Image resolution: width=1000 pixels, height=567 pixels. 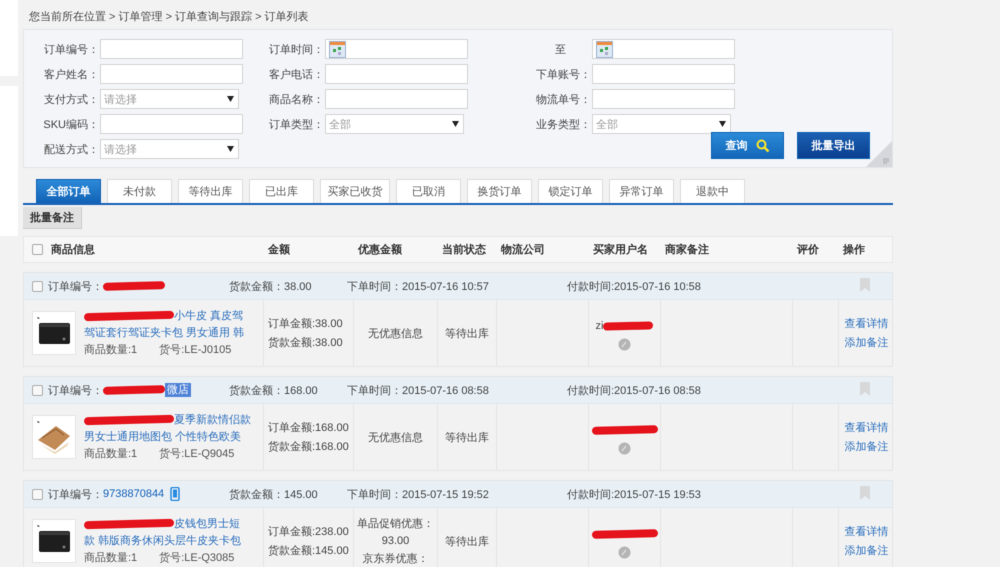 I want to click on product-title: 驾证套行驾证夹卡包 男女通用 韩, so click(x=164, y=333).